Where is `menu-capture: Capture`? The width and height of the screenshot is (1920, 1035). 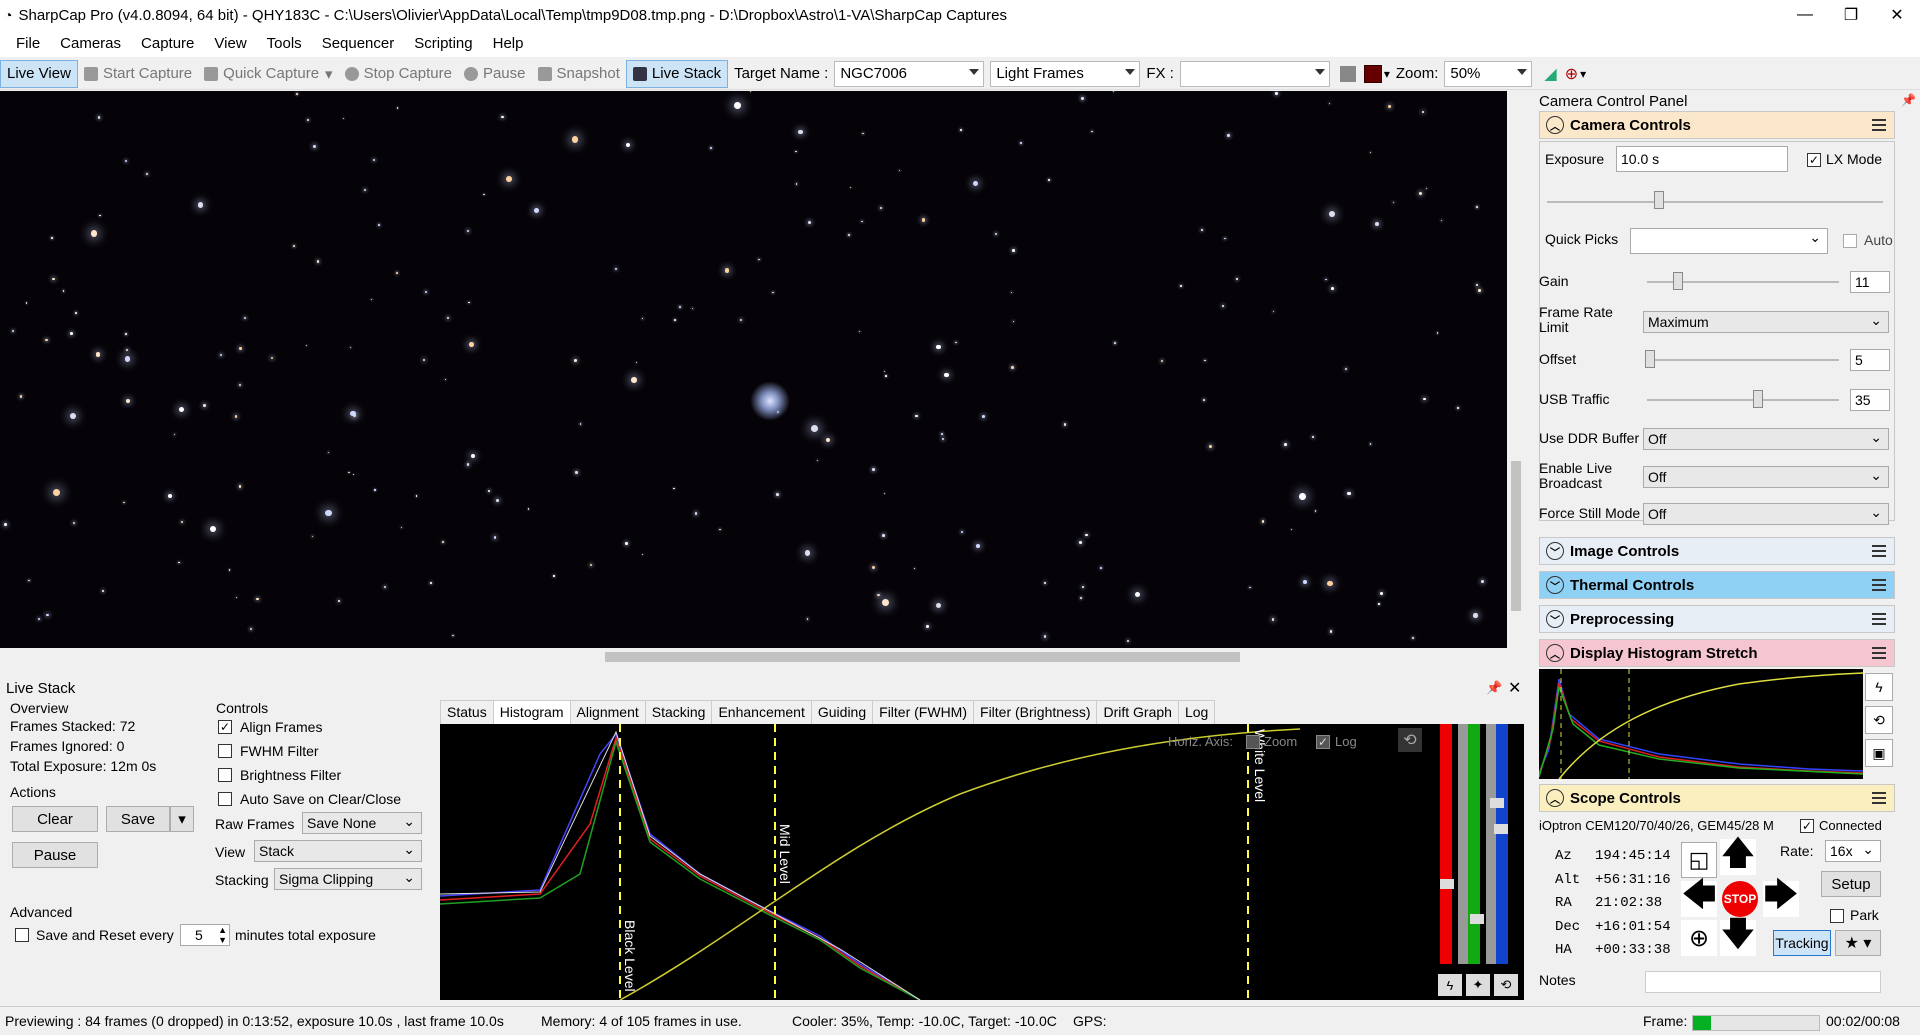
menu-capture: Capture is located at coordinates (167, 43).